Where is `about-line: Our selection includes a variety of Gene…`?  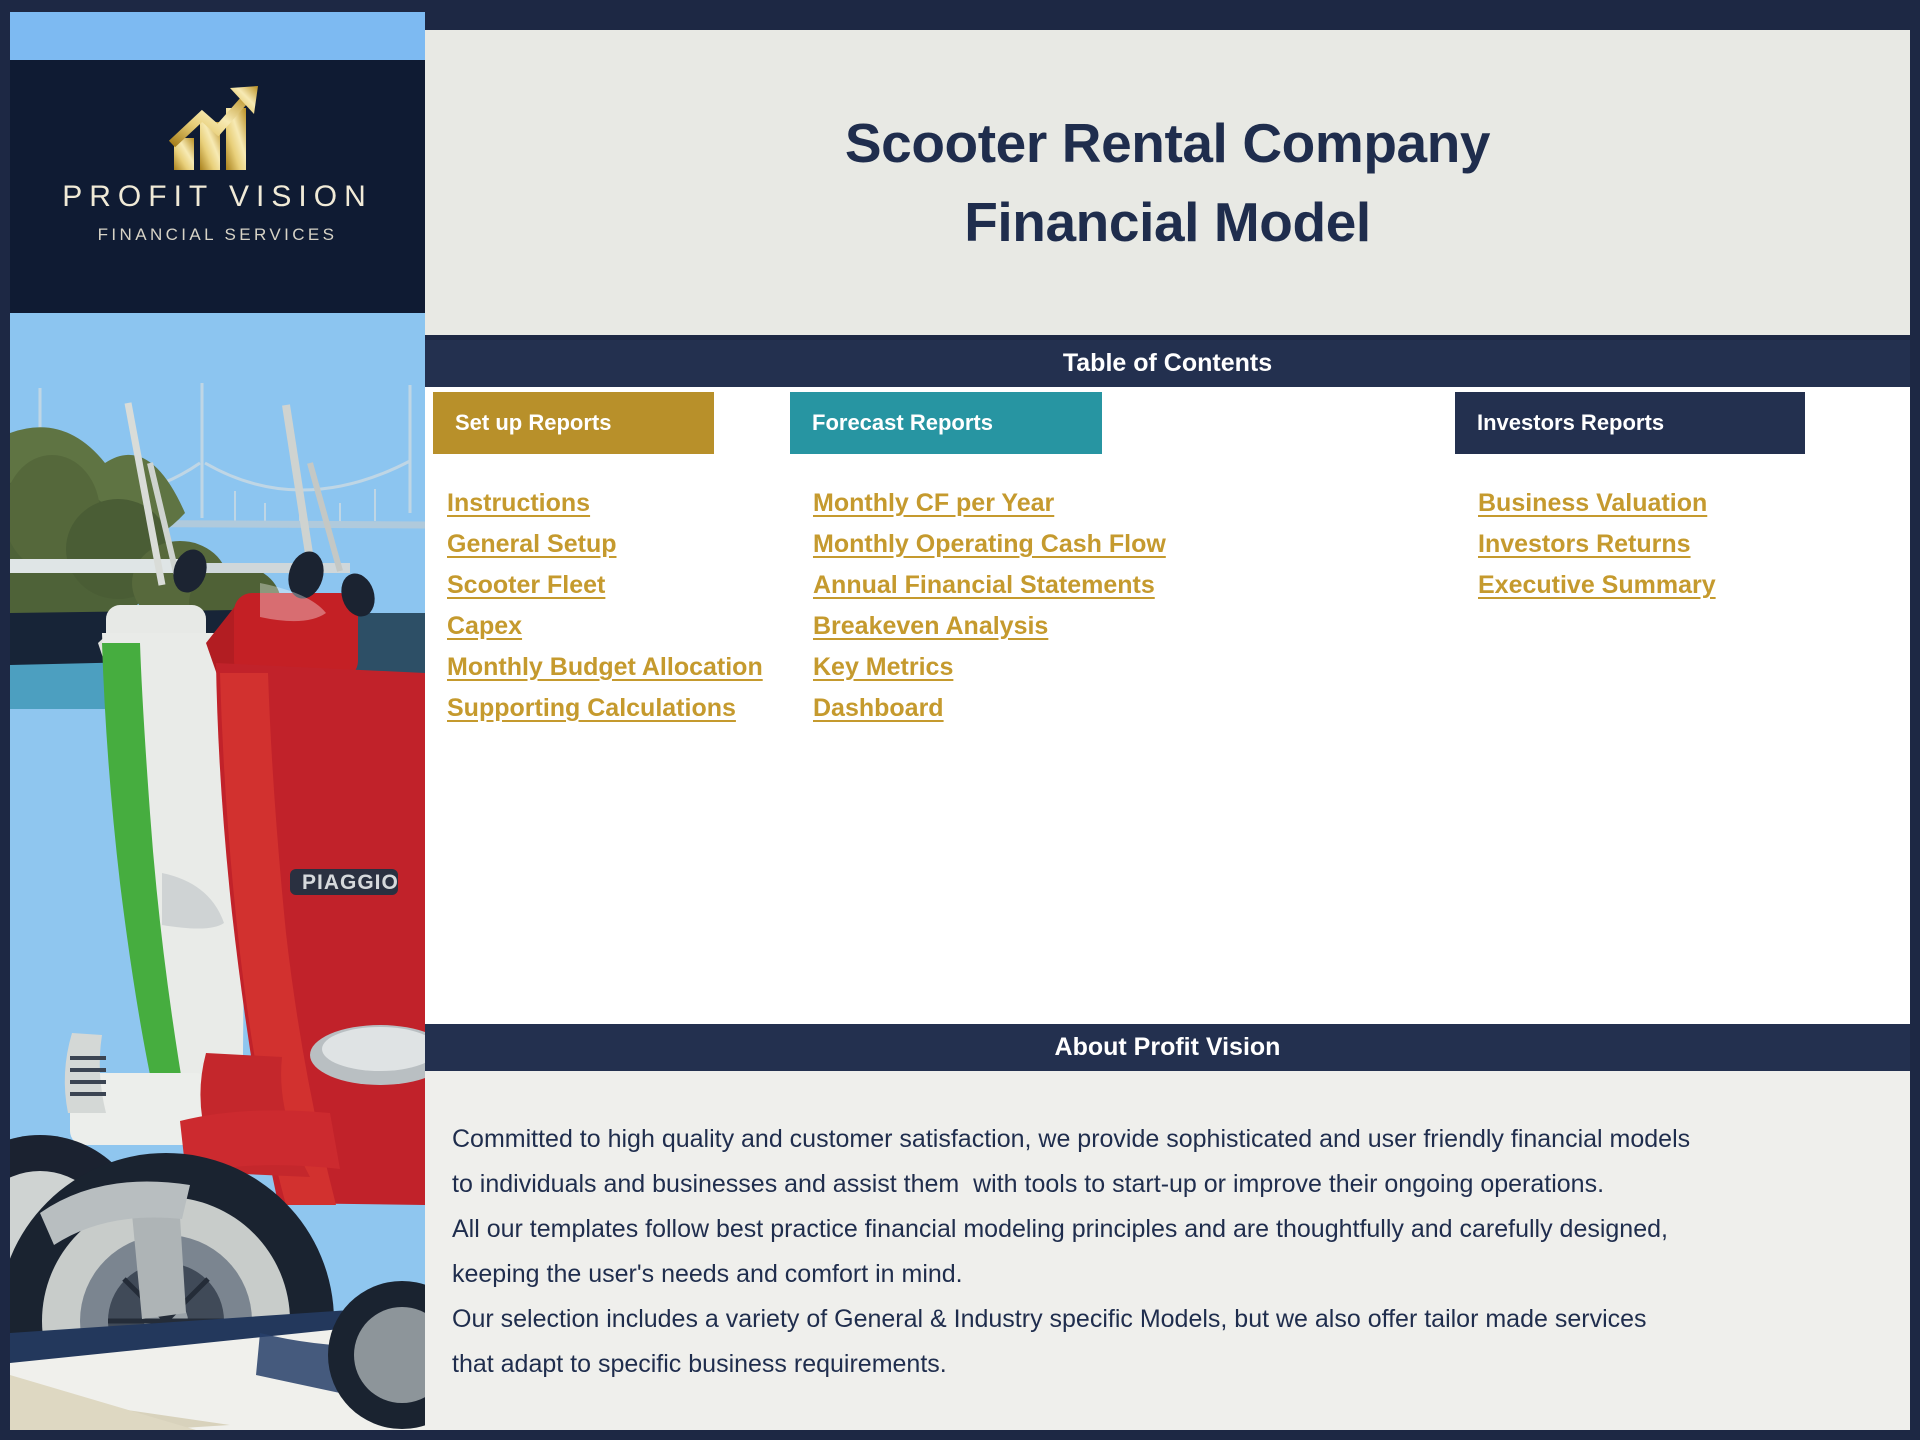 about-line: Our selection includes a variety of Gene… is located at coordinates (1049, 1319).